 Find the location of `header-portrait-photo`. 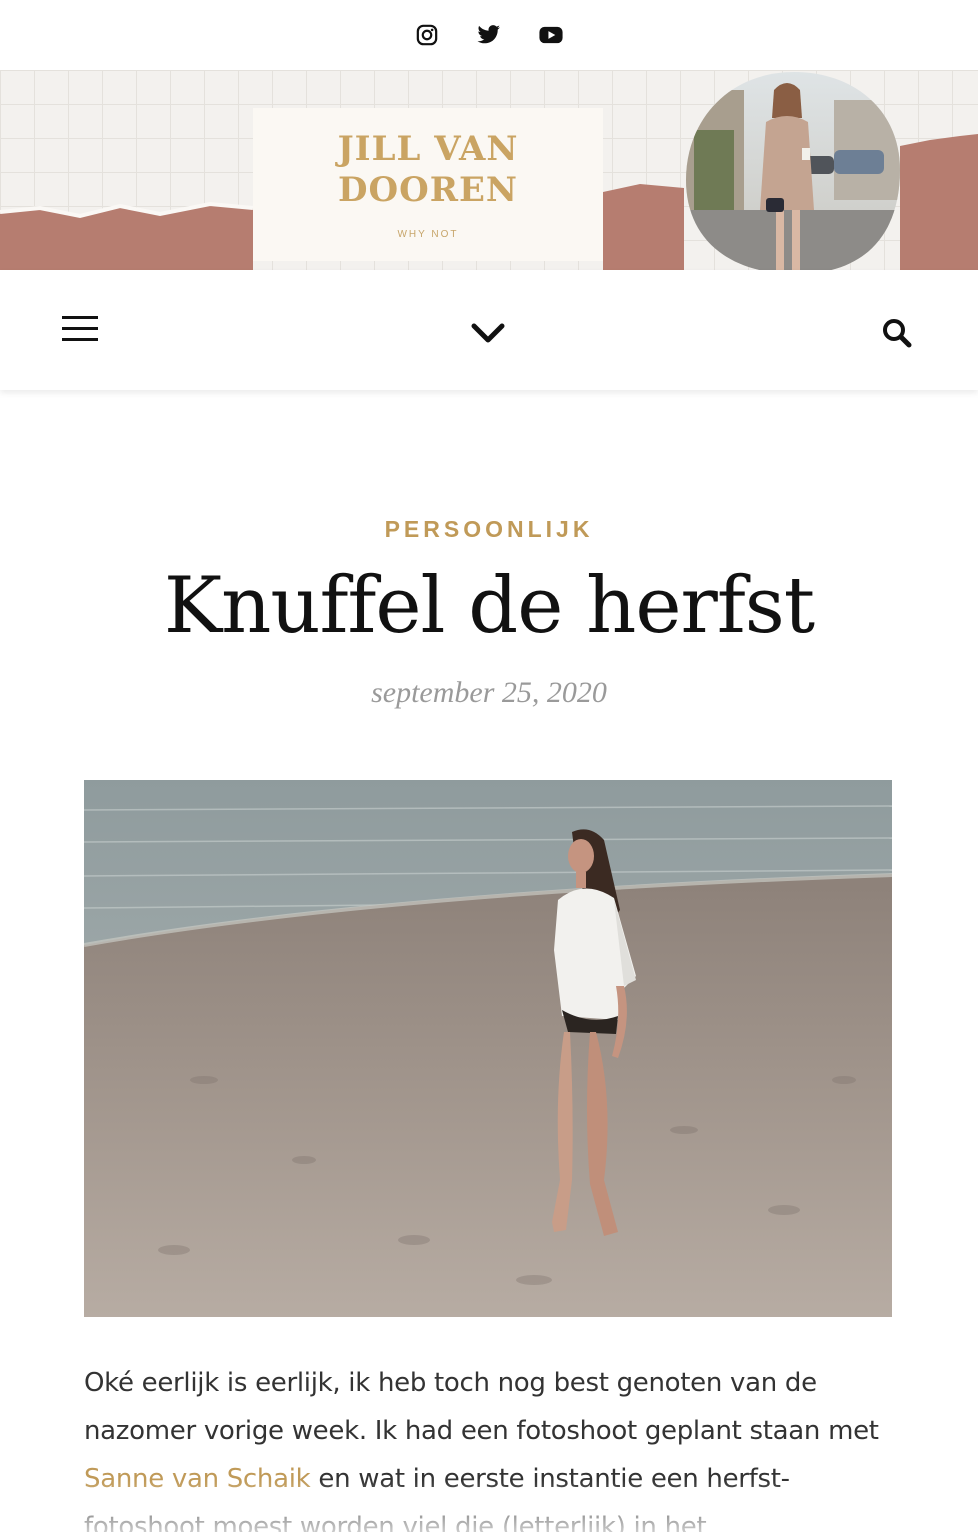

header-portrait-photo is located at coordinates (793, 171).